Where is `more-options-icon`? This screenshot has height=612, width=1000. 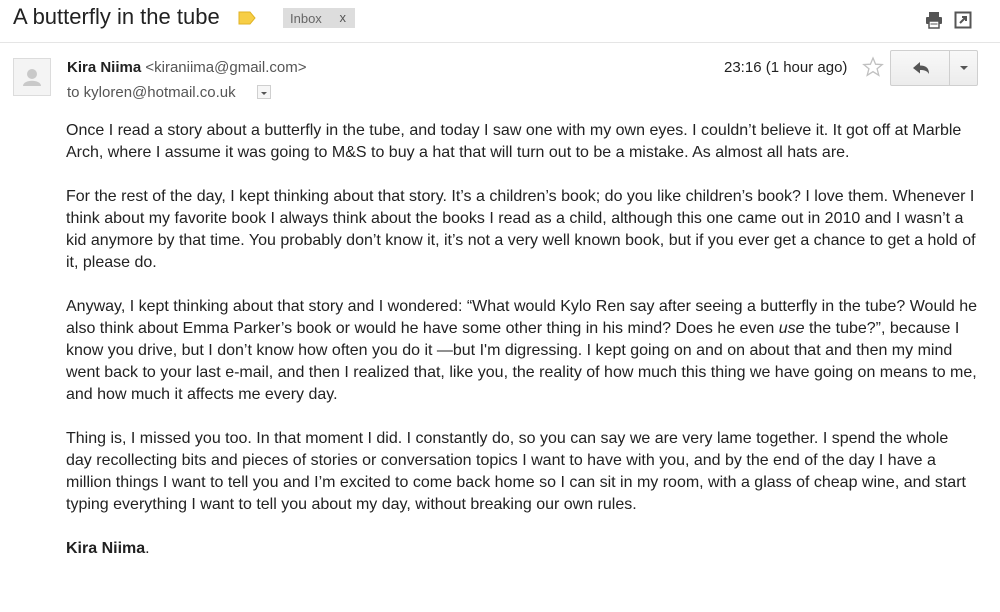 more-options-icon is located at coordinates (964, 68).